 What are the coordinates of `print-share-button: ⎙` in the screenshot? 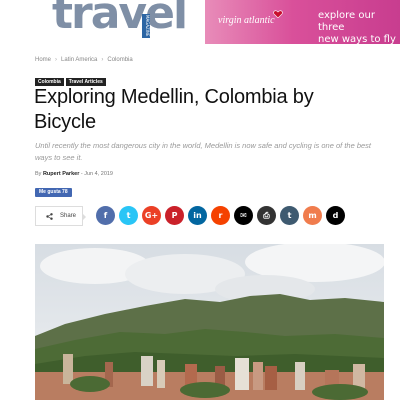 It's located at (266, 215).